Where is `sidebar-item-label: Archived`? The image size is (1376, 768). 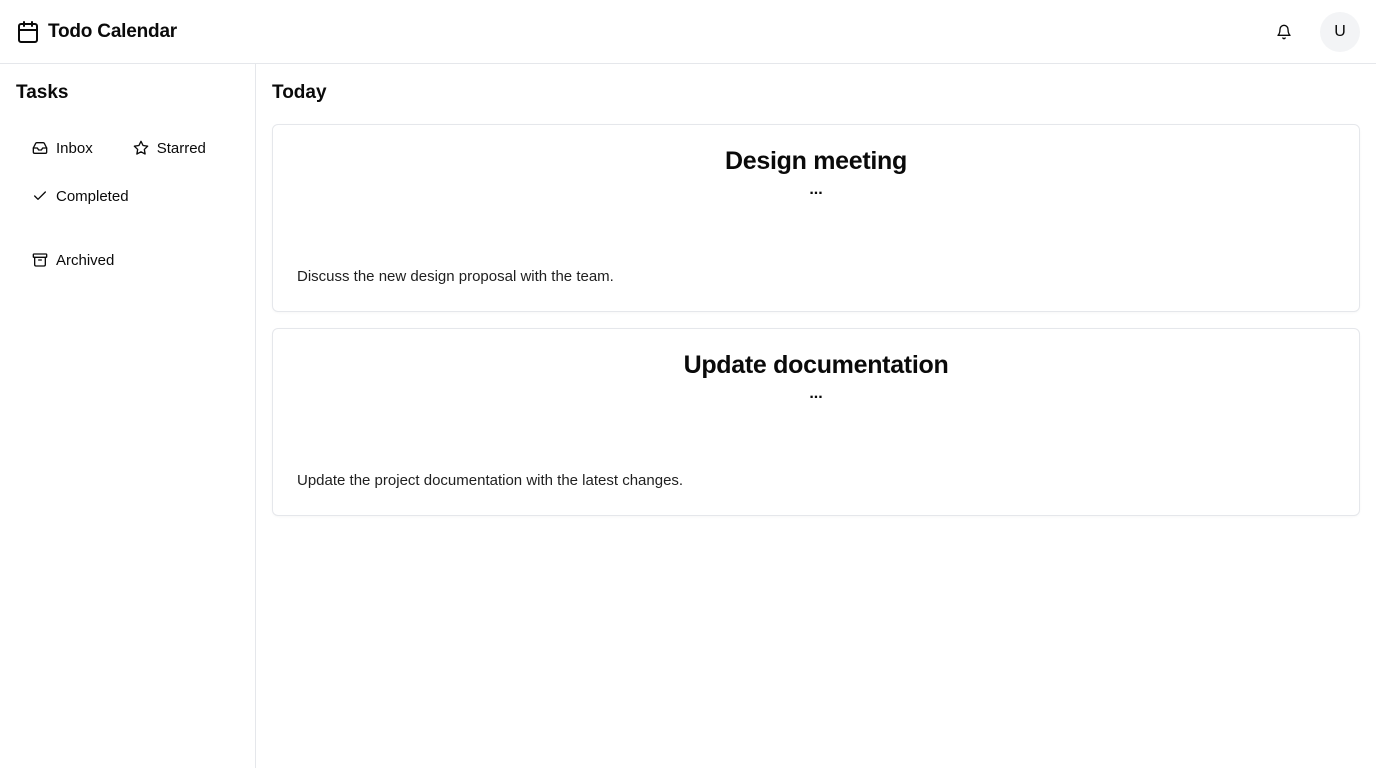
sidebar-item-label: Archived is located at coordinates (85, 260).